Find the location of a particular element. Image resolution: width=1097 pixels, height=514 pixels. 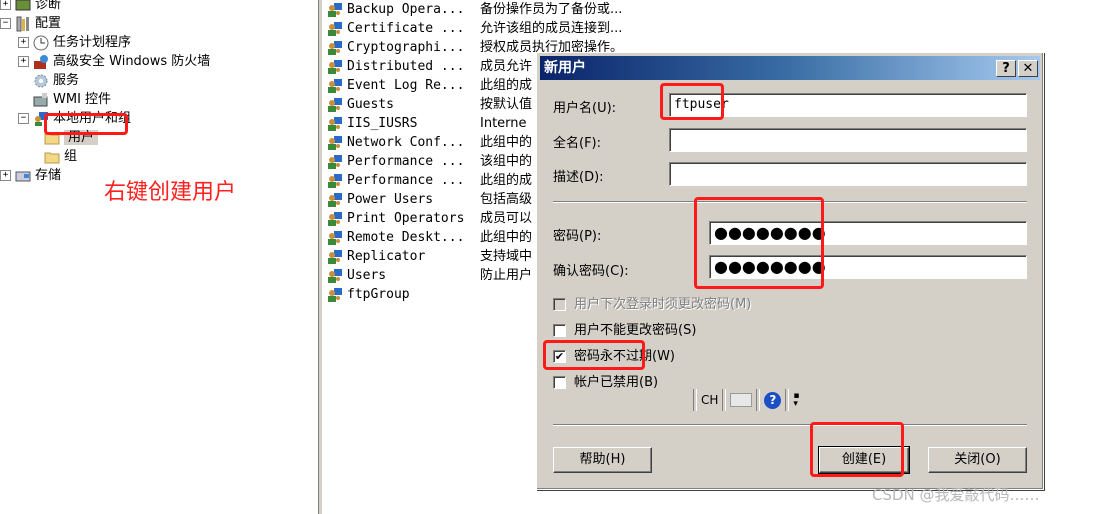

group-row: Event Log Re... 此组的成 is located at coordinates (428, 85).